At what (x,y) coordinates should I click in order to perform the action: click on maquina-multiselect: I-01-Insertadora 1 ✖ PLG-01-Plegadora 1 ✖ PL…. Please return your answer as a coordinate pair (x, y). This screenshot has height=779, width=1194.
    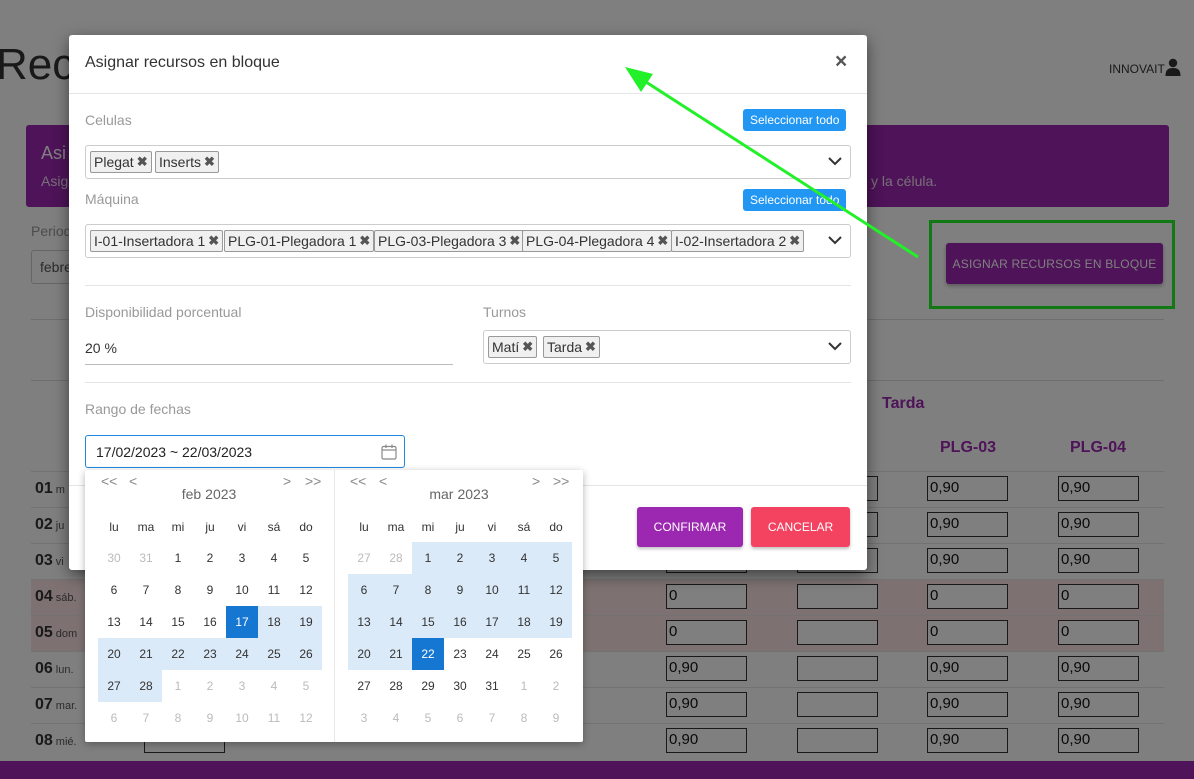
    Looking at the image, I should click on (468, 241).